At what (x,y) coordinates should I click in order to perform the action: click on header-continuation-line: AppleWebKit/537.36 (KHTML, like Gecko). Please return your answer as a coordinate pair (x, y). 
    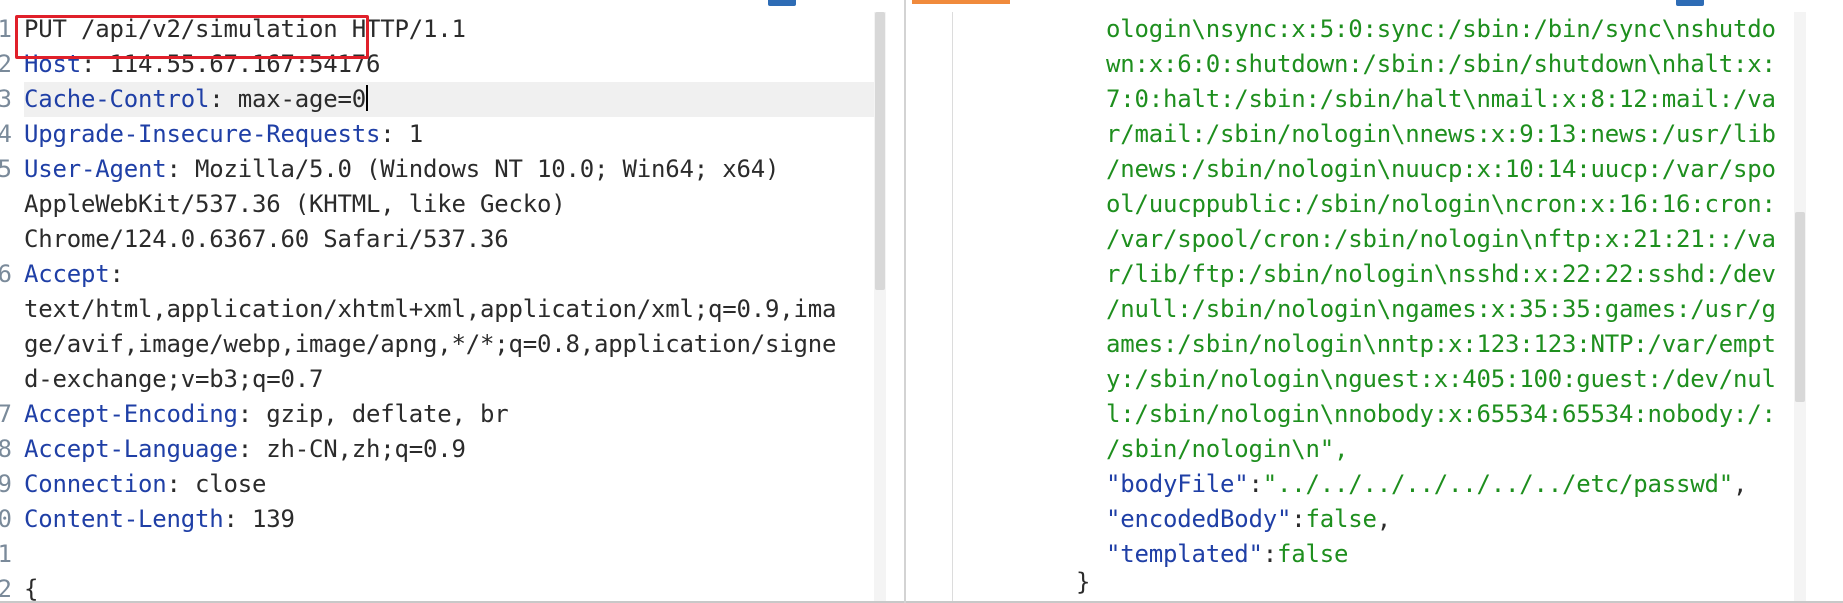
    Looking at the image, I should click on (454, 204).